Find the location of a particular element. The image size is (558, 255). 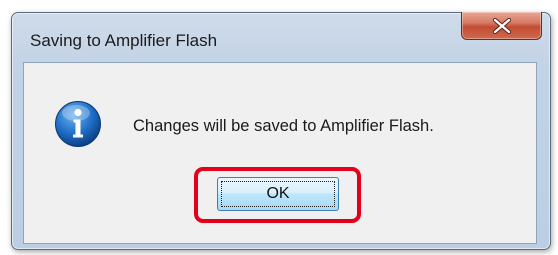

close-button is located at coordinates (501, 26).